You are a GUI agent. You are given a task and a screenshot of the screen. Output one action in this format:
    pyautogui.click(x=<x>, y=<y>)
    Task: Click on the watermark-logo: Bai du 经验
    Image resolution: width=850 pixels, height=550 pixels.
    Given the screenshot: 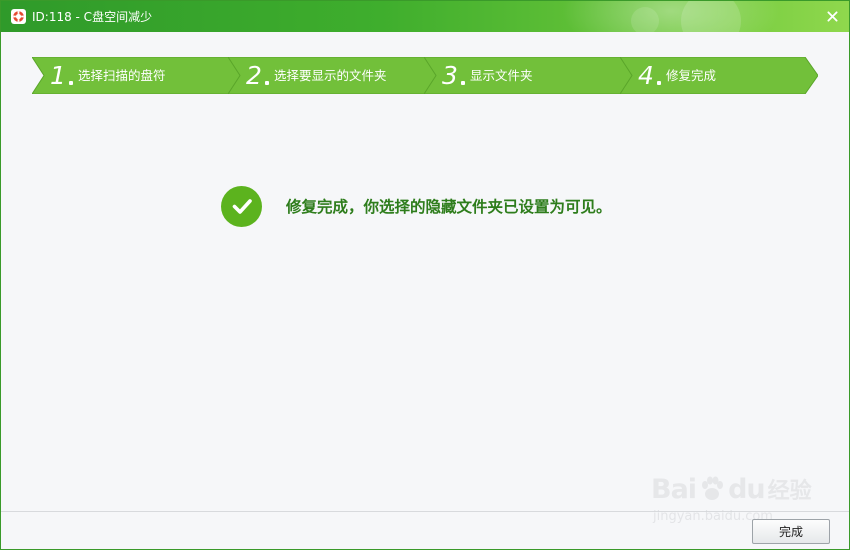 What is the action you would take?
    pyautogui.click(x=731, y=489)
    